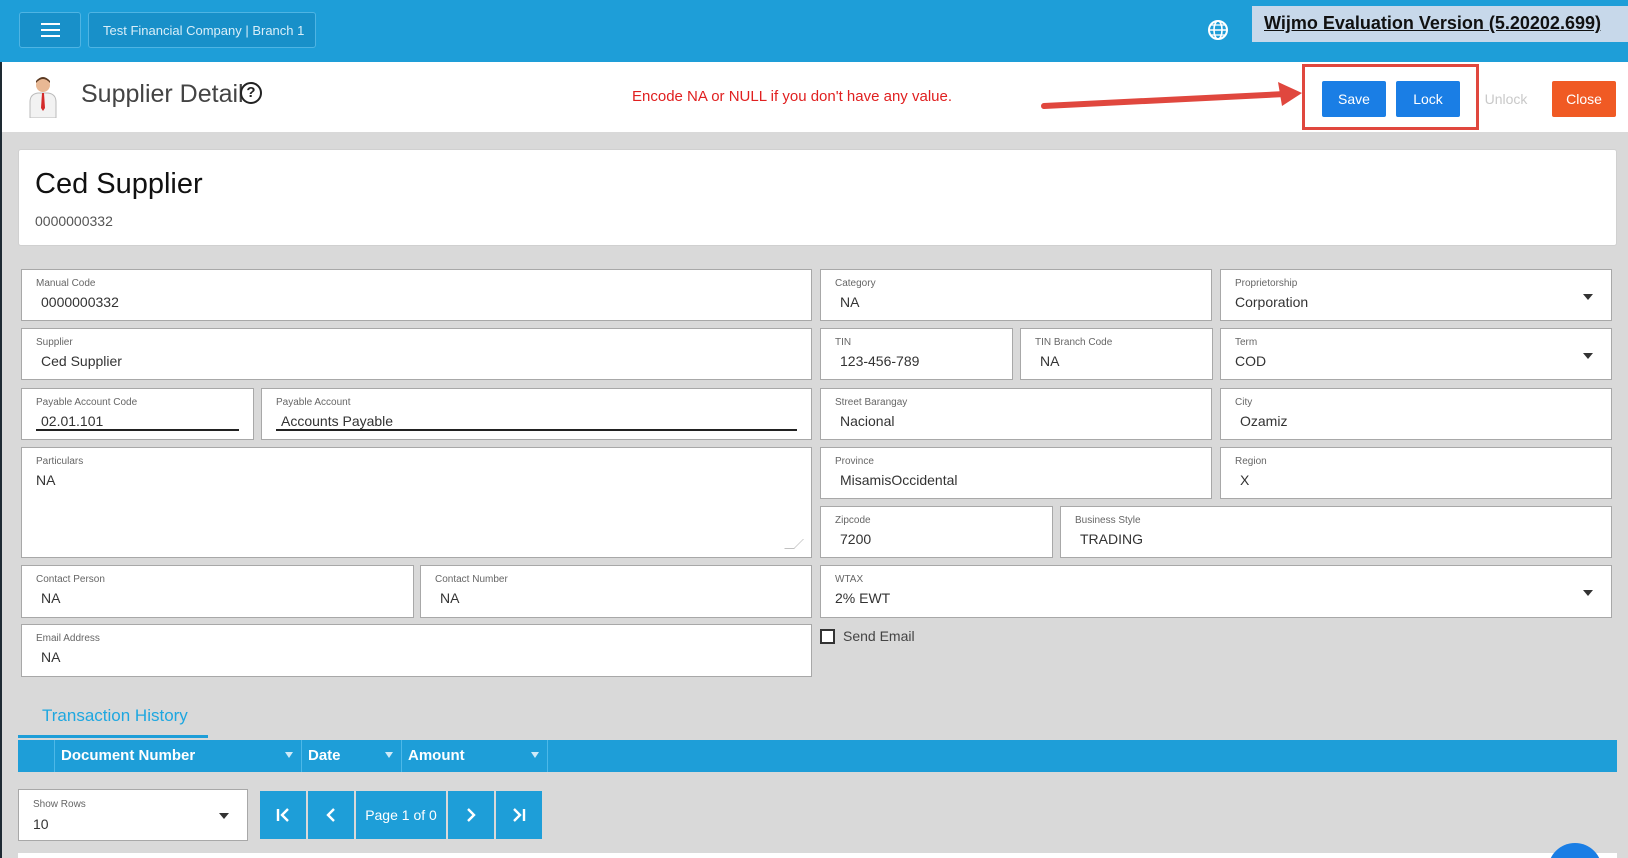 This screenshot has width=1628, height=858. Describe the element at coordinates (936, 532) in the screenshot. I see `zipcode-field: Zipcode 7200` at that location.